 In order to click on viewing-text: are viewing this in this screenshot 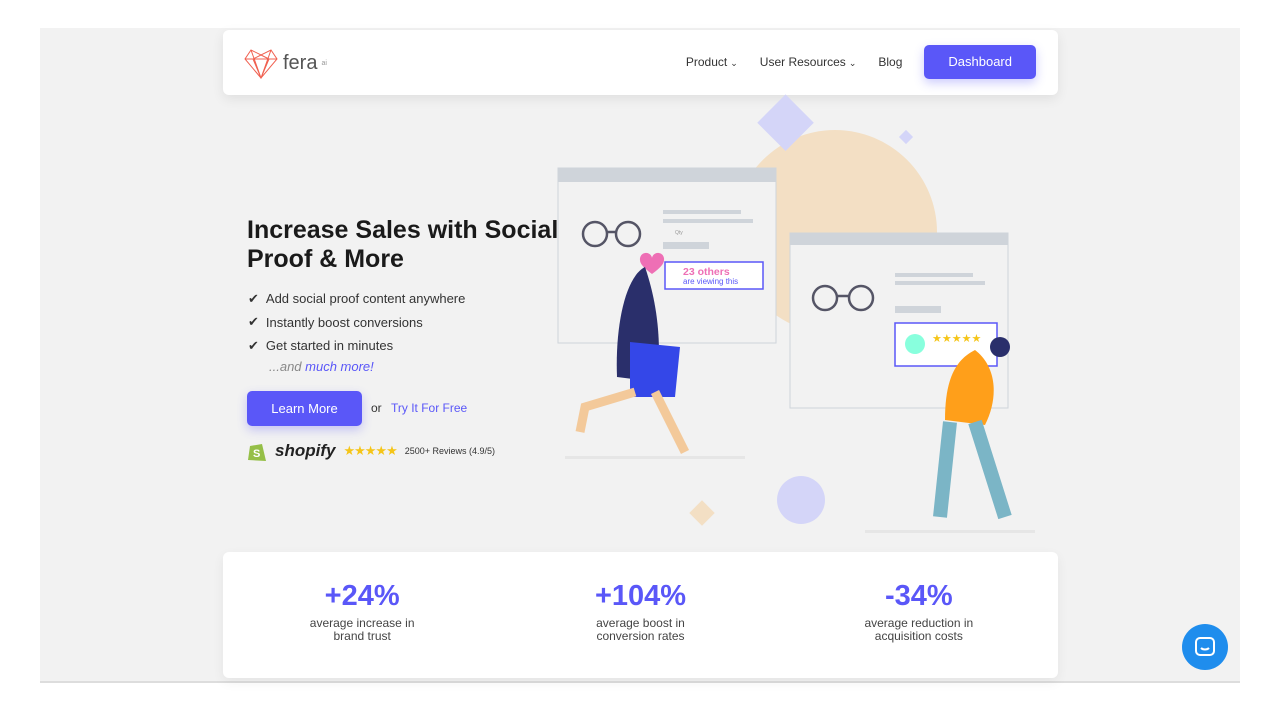, I will do `click(710, 281)`.